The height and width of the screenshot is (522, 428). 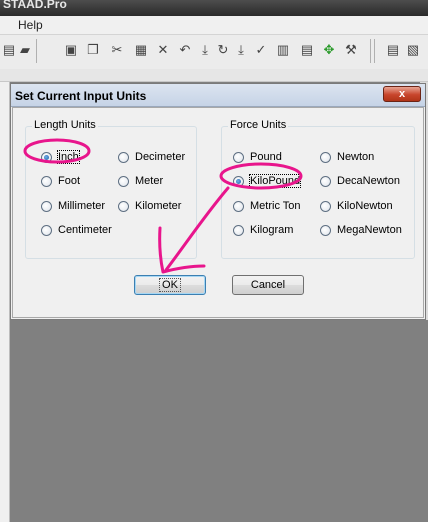 I want to click on menu-help: Help, so click(x=30, y=25).